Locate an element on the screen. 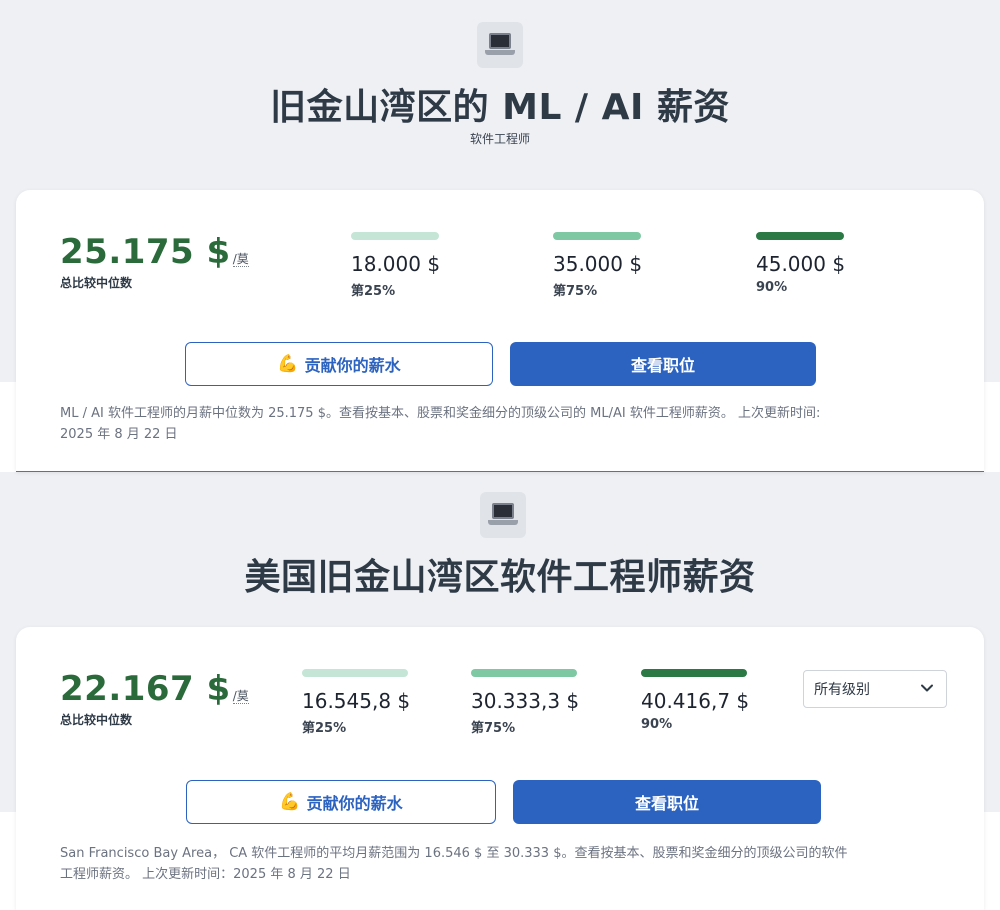 The image size is (1000, 910). median-salary: 25.175 $/莫 总比较中位数 is located at coordinates (154, 261).